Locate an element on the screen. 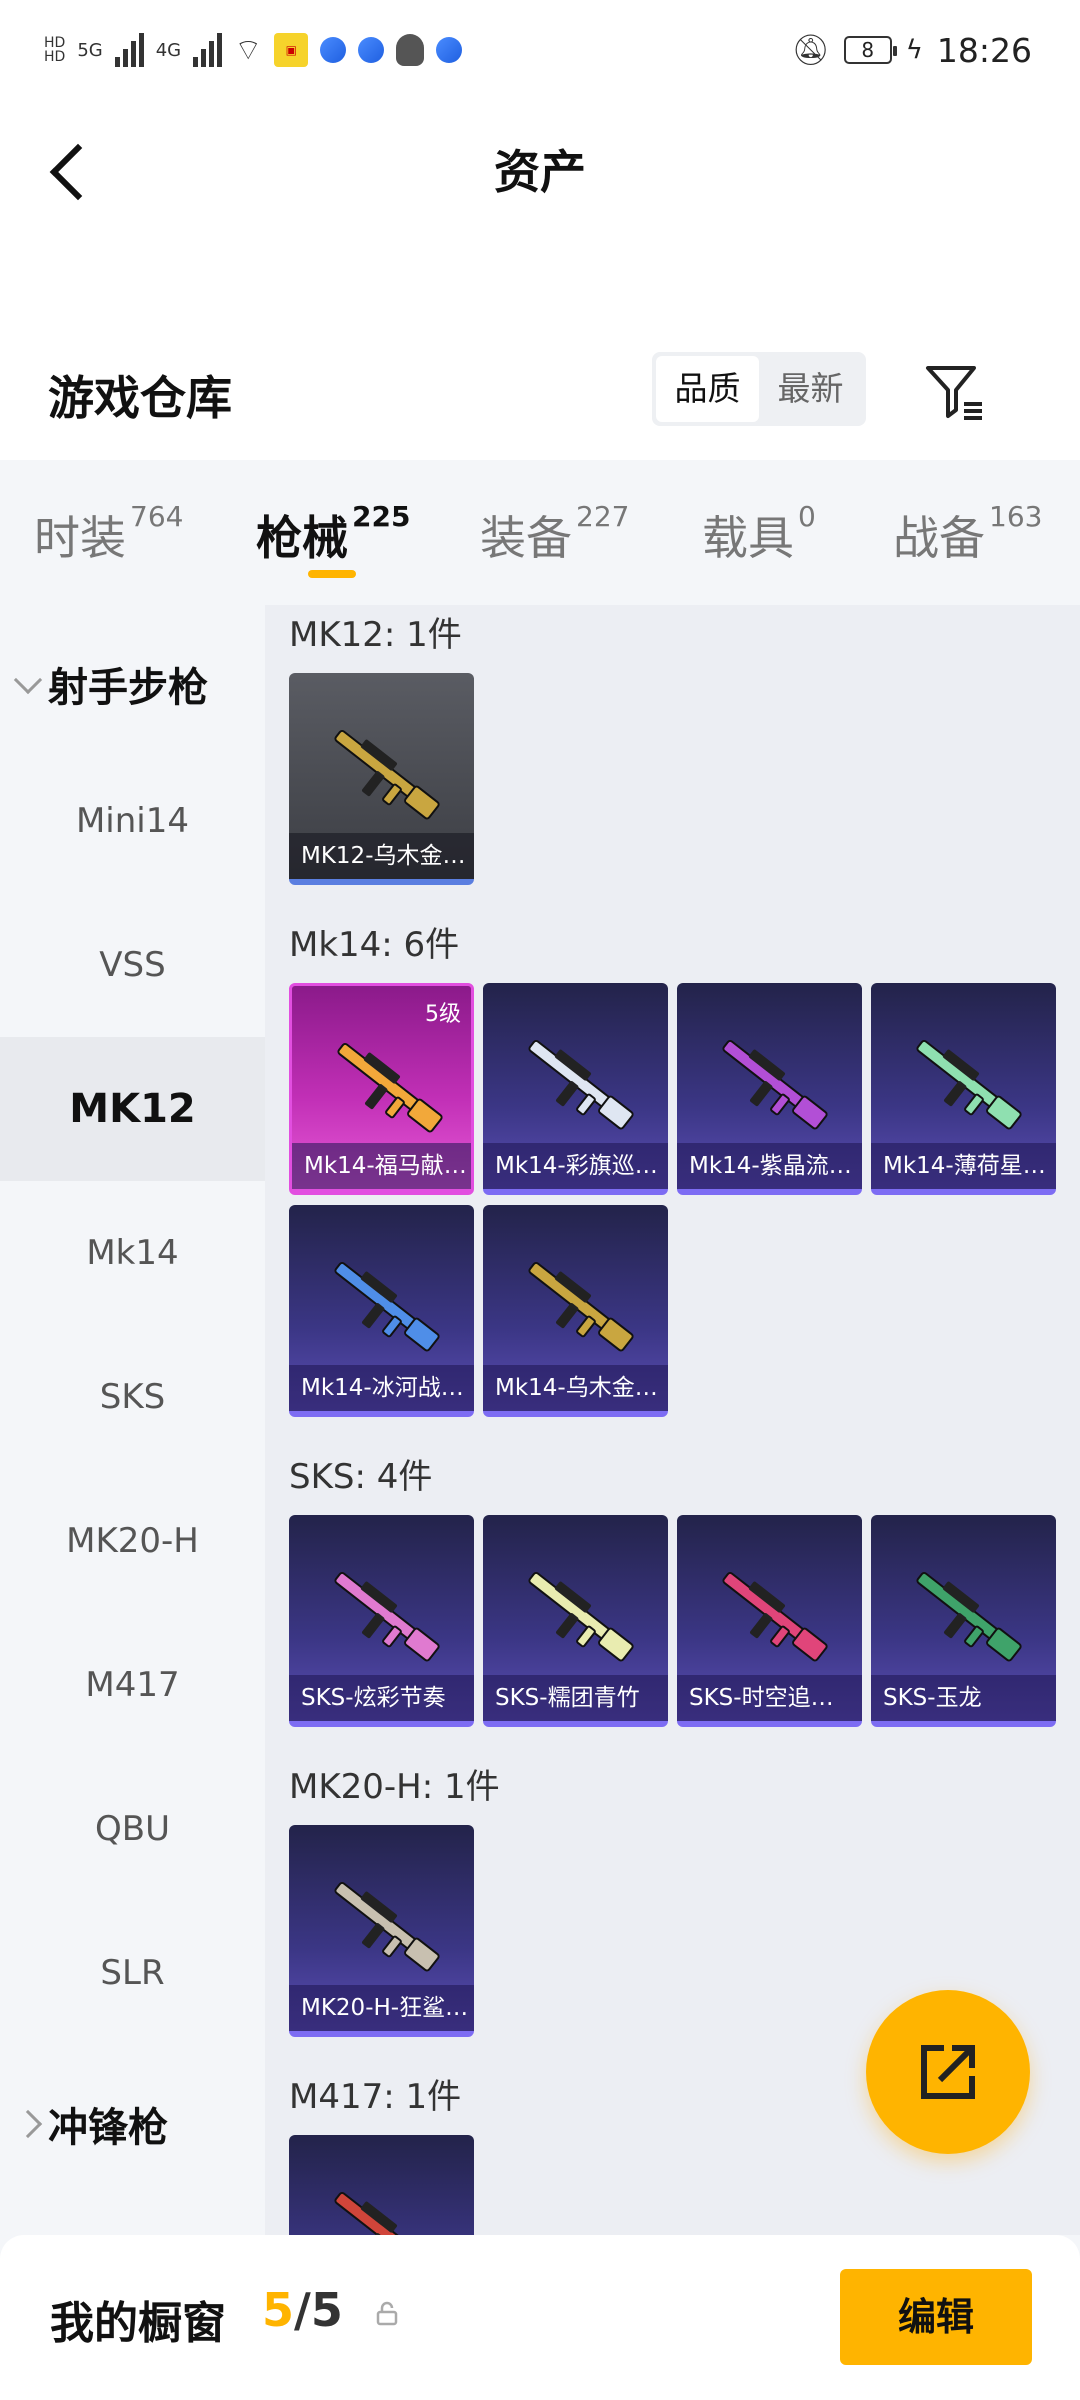  status-right: 🔕︎ 8 ϟ 18:26 is located at coordinates (912, 50).